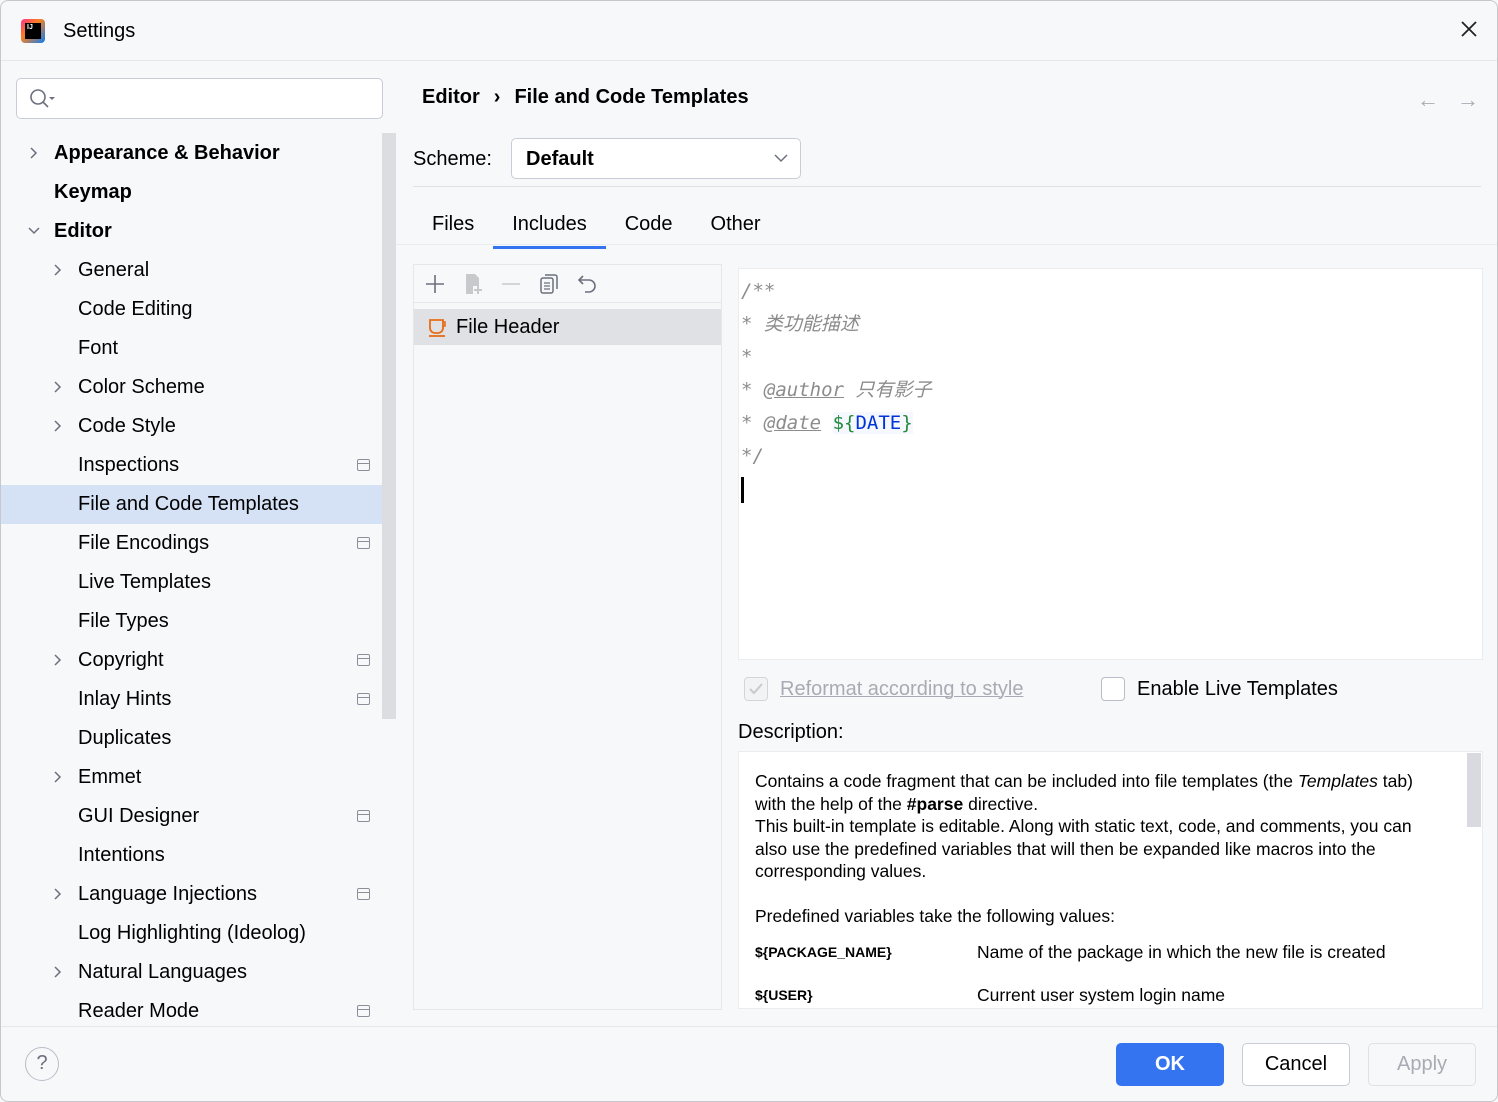 The height and width of the screenshot is (1102, 1498). I want to click on sidebar-item: Inspections, so click(198, 465).